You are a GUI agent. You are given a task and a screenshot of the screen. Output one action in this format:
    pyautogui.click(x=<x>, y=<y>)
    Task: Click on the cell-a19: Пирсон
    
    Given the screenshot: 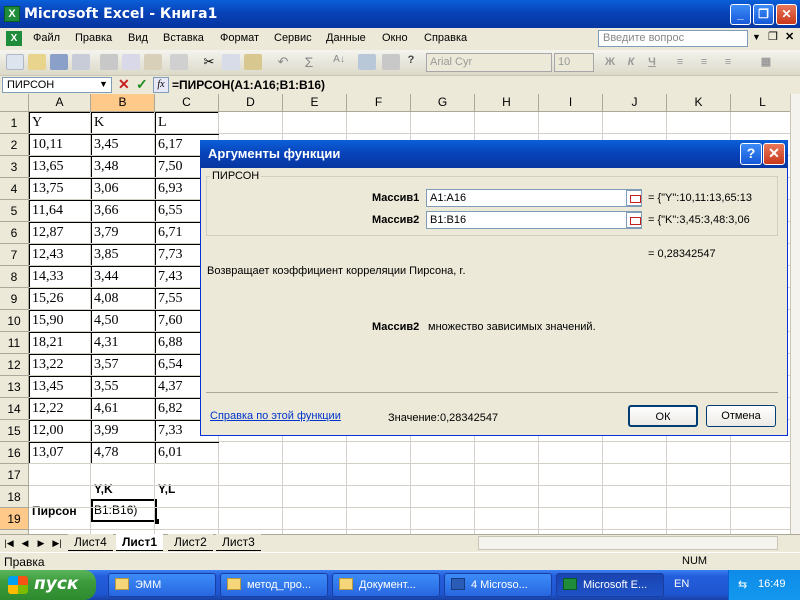 What is the action you would take?
    pyautogui.click(x=53, y=511)
    